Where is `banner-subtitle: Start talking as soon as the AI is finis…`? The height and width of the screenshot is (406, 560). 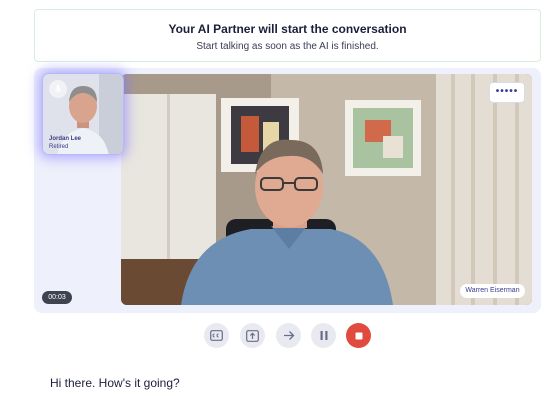 banner-subtitle: Start talking as soon as the AI is finis… is located at coordinates (287, 46).